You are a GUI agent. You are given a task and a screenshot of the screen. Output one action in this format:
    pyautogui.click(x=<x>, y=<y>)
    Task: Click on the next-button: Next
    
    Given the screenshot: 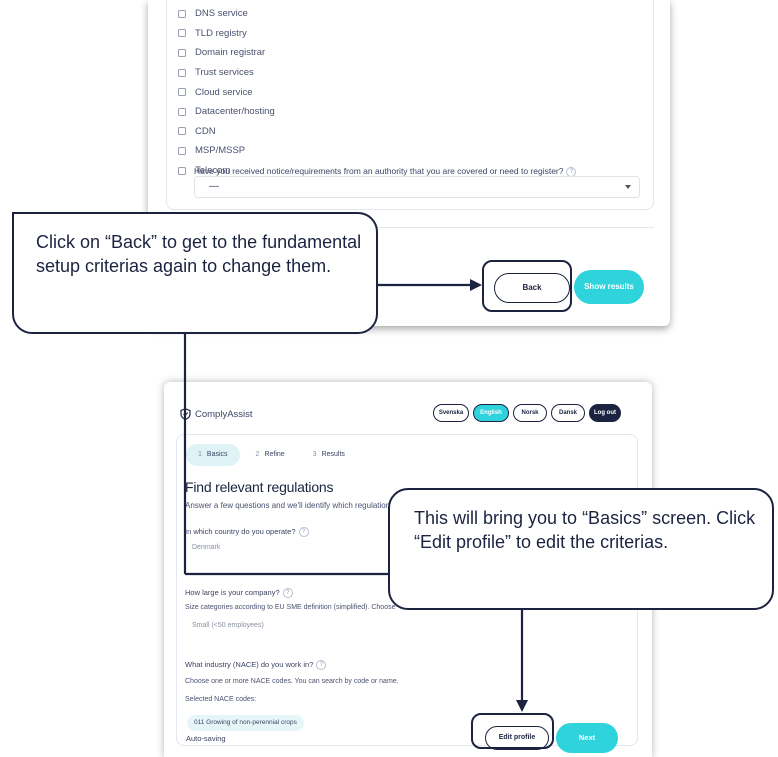 What is the action you would take?
    pyautogui.click(x=587, y=738)
    